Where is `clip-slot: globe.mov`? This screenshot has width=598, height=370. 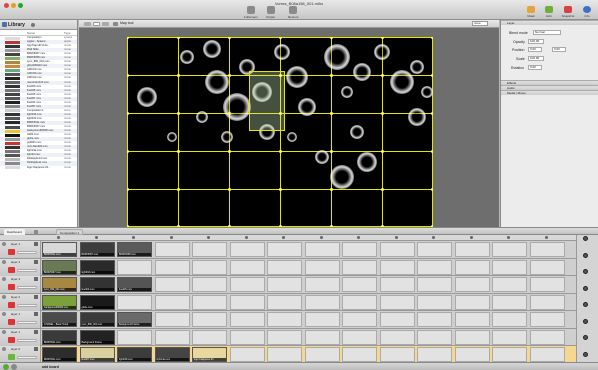 clip-slot: globe.mov is located at coordinates (97, 302).